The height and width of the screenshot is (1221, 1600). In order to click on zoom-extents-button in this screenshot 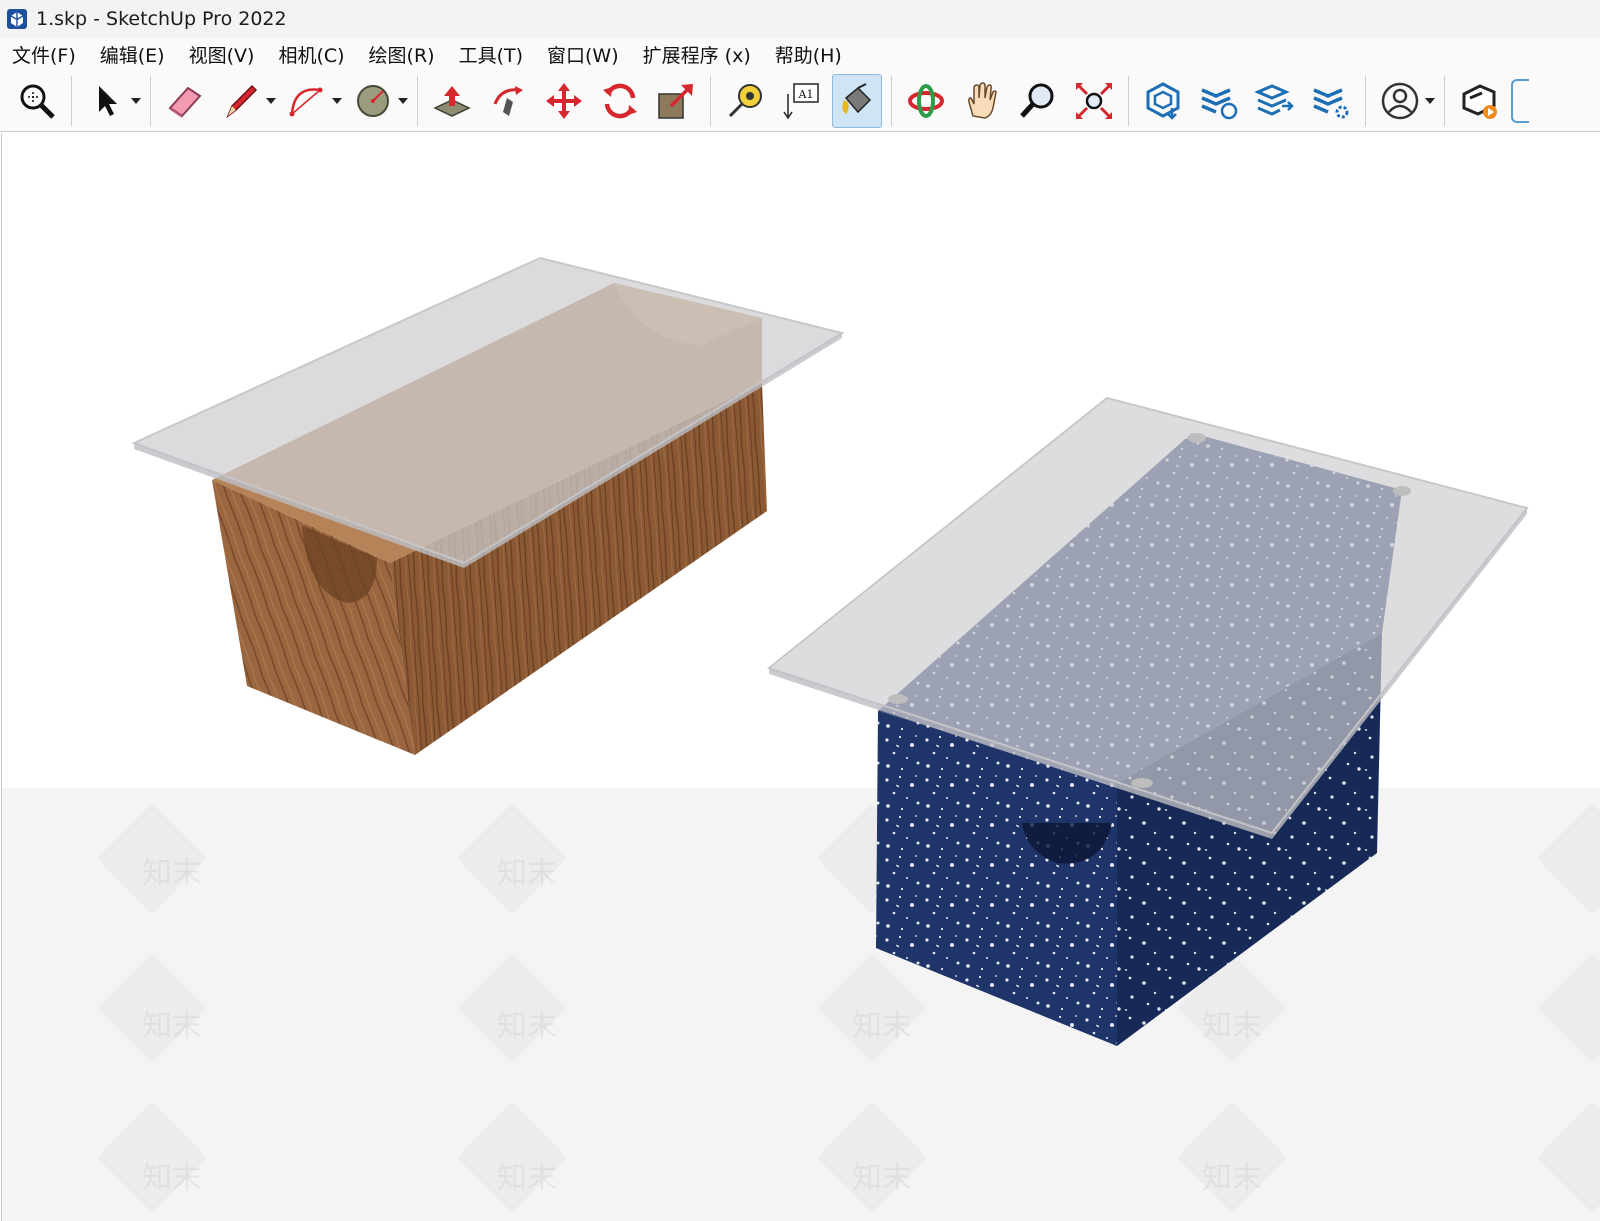, I will do `click(1094, 101)`.